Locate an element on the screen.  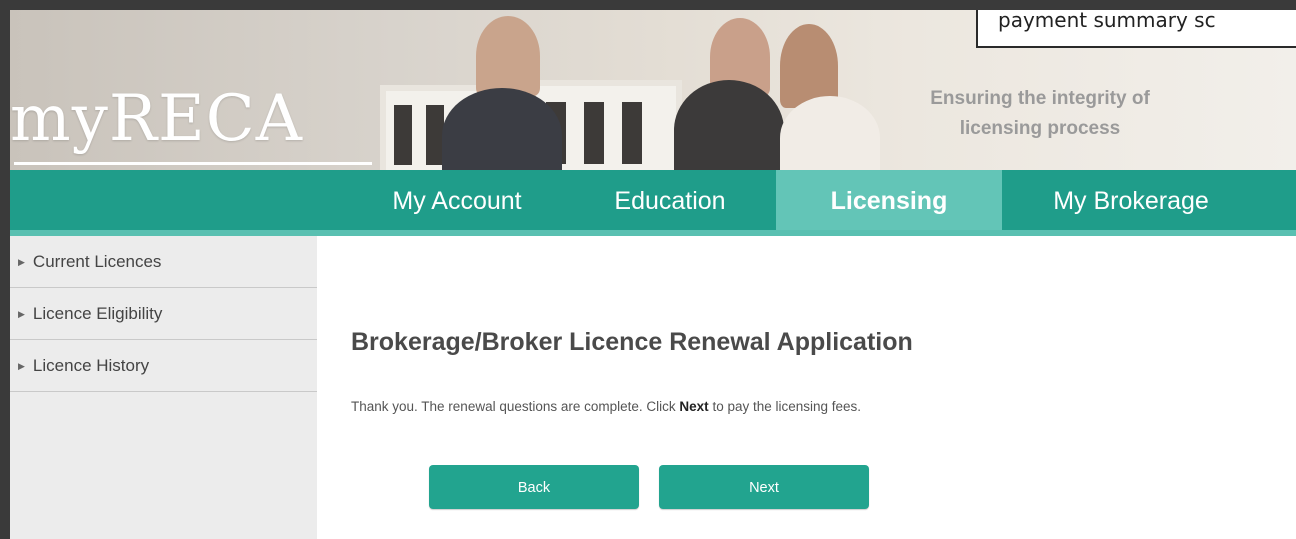
message-text-end: to pay the licensing fees. is located at coordinates (785, 406).